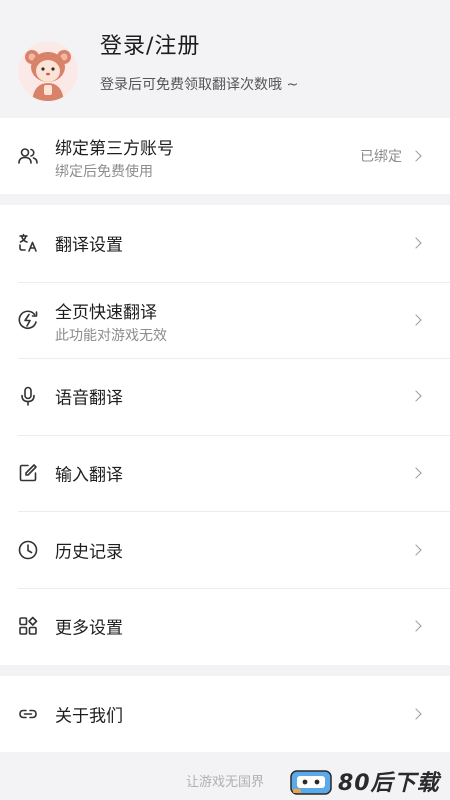  What do you see at coordinates (150, 44) in the screenshot?
I see `login-register-title: 登录/注册` at bounding box center [150, 44].